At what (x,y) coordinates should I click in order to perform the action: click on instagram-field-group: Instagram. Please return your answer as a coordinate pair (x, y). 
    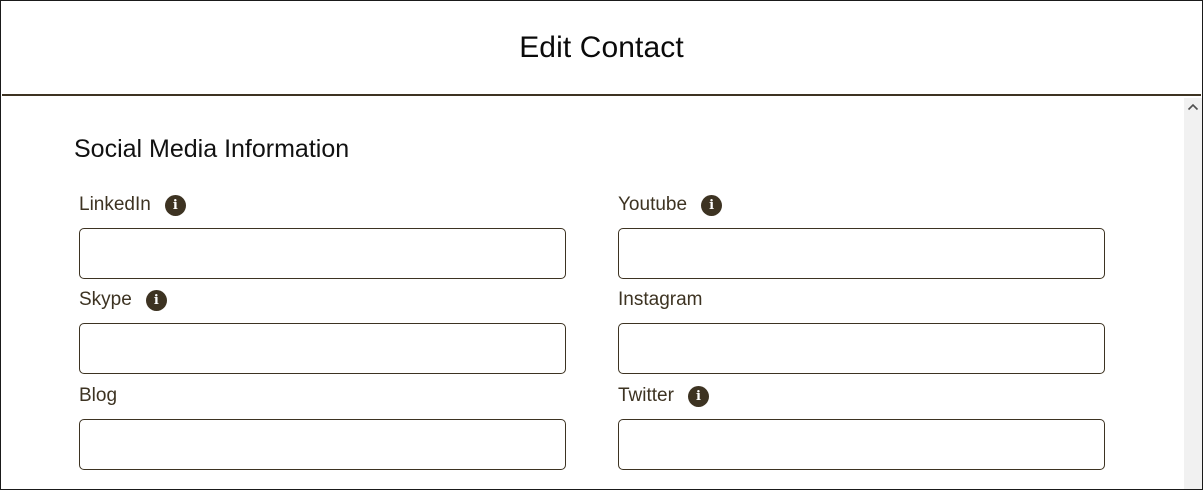
    Looking at the image, I should click on (861, 331).